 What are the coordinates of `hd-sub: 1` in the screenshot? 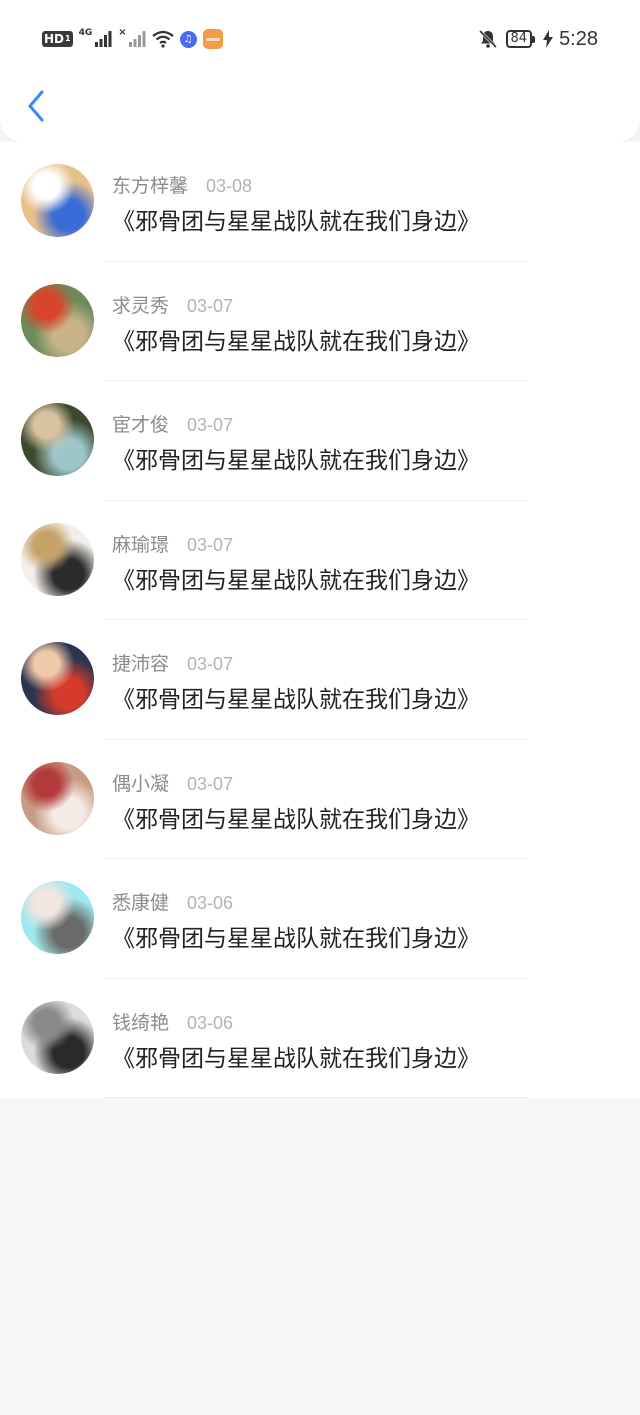 It's located at (68, 38).